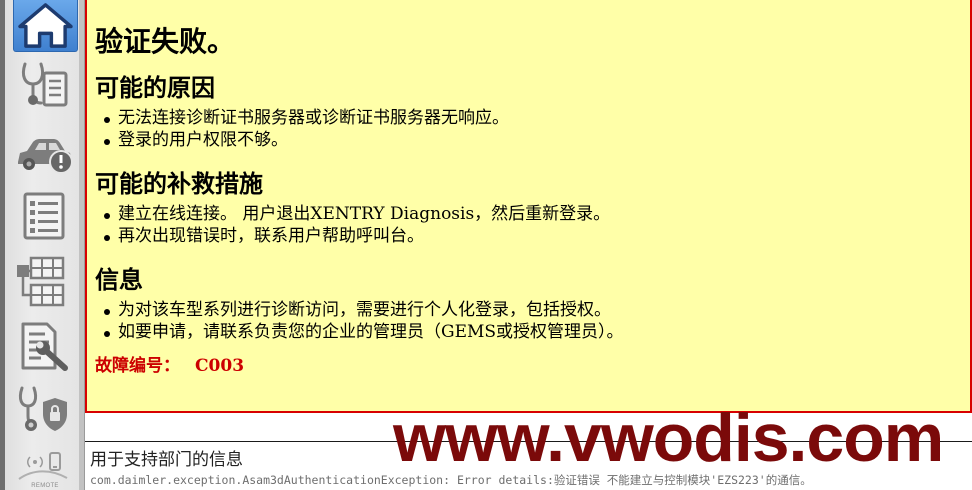 The image size is (972, 490). Describe the element at coordinates (165, 41) in the screenshot. I see `error-title: 验证失败。` at that location.